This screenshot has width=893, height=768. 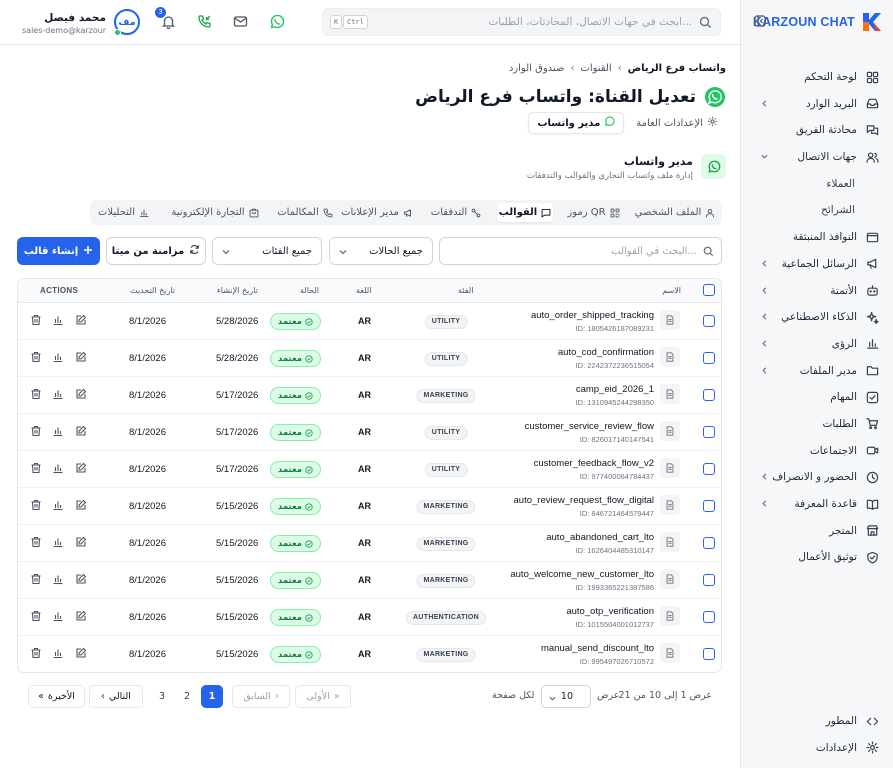 What do you see at coordinates (305, 212) in the screenshot?
I see `subtab: المكالمات` at bounding box center [305, 212].